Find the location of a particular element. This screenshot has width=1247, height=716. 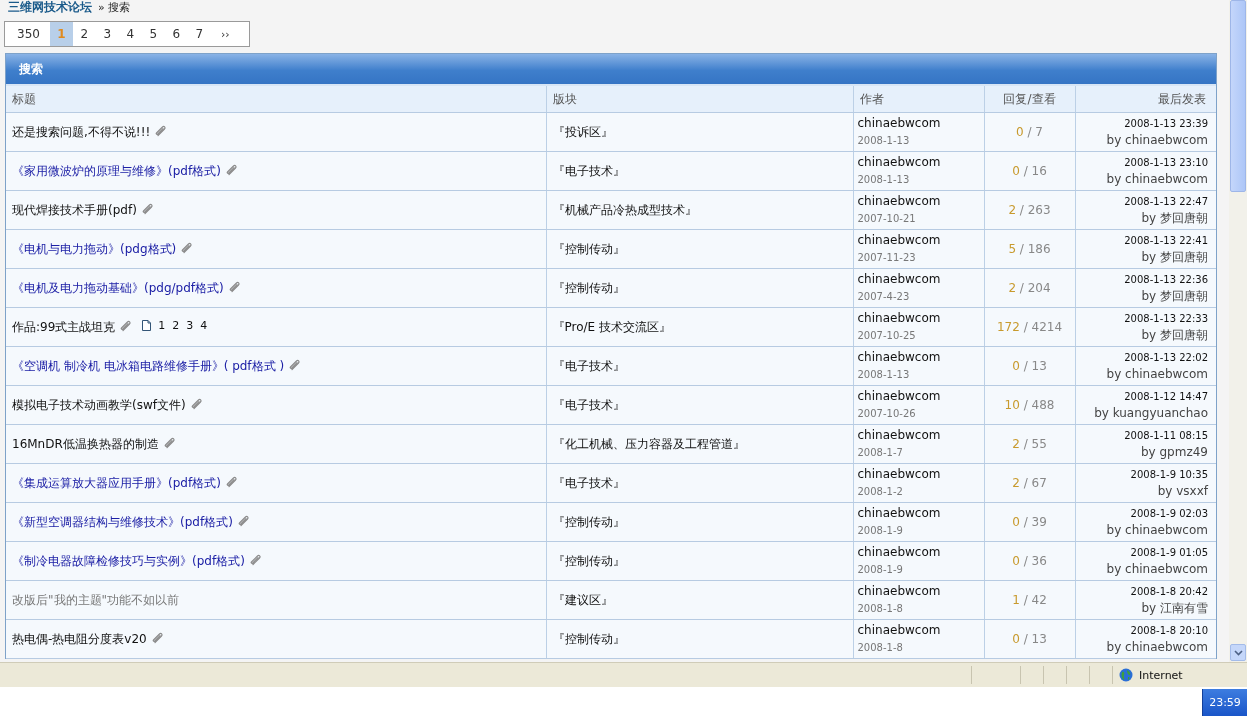

reply-view-count: 2 / 204 is located at coordinates (1029, 288).